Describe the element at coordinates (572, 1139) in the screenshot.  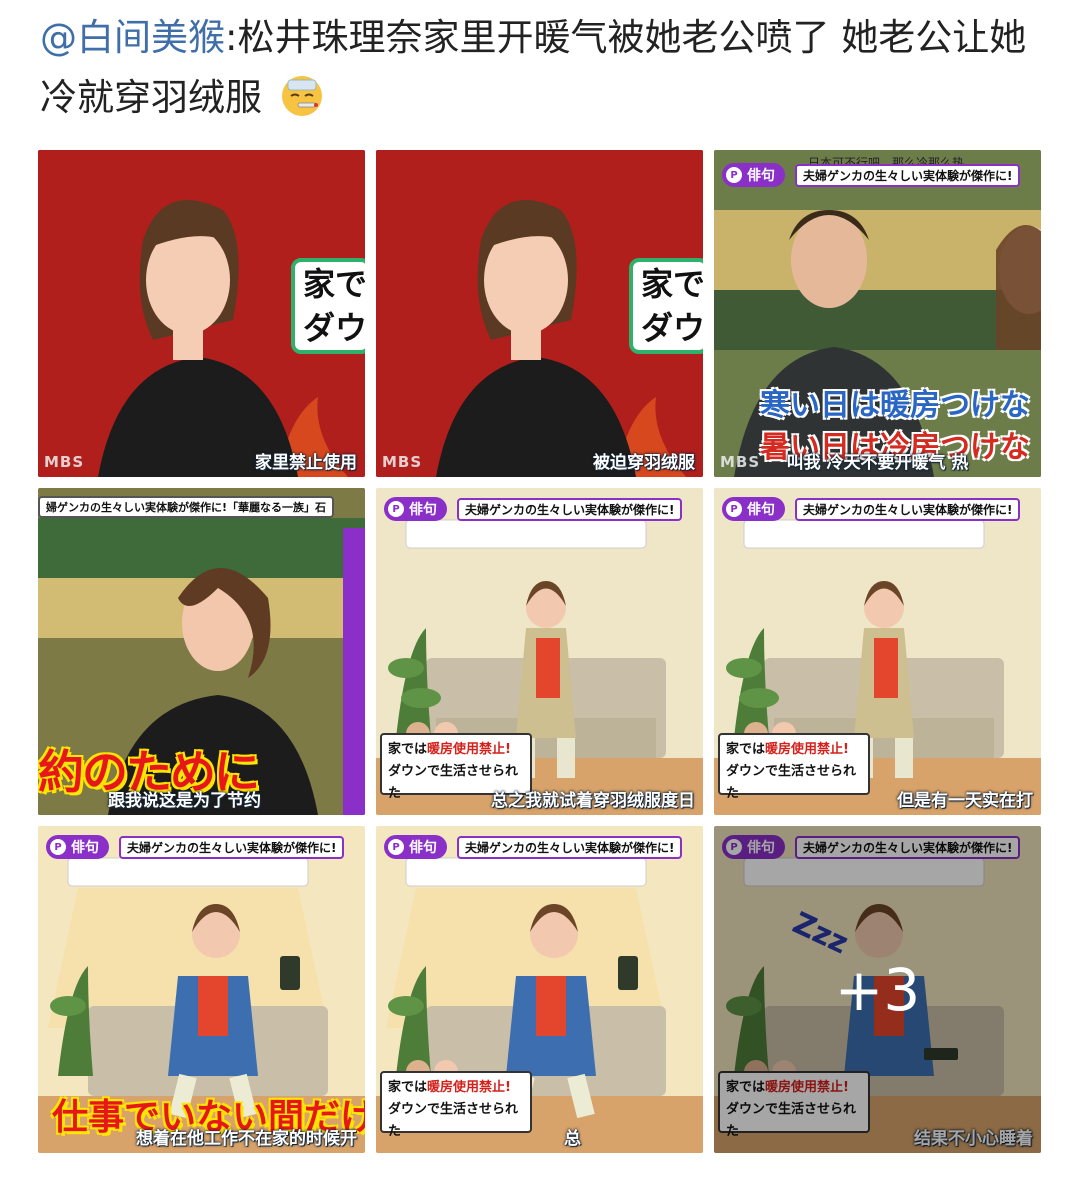
I see `subtitle: 总` at that location.